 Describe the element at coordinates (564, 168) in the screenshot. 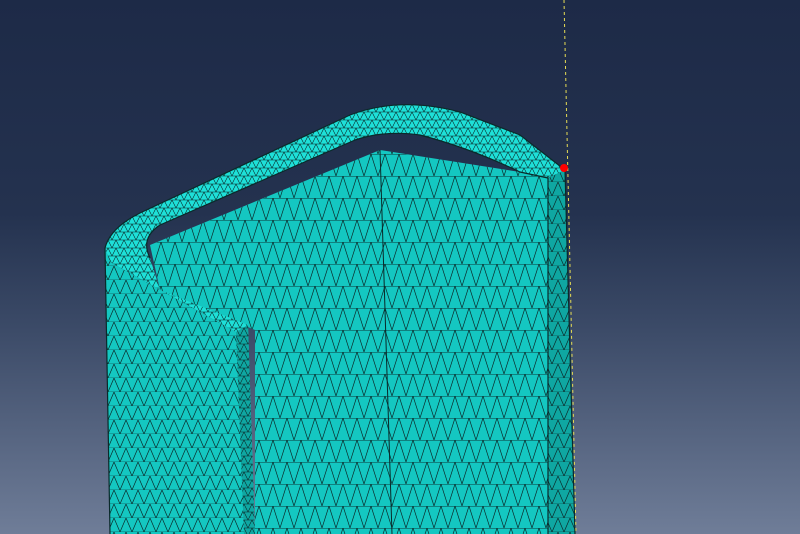

I see `selection-node-marker` at that location.